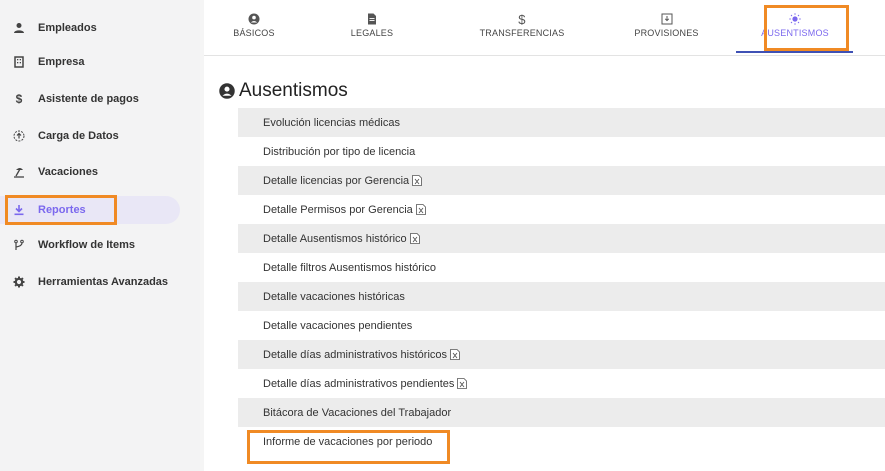 The image size is (885, 471). I want to click on user-icon, so click(19, 28).